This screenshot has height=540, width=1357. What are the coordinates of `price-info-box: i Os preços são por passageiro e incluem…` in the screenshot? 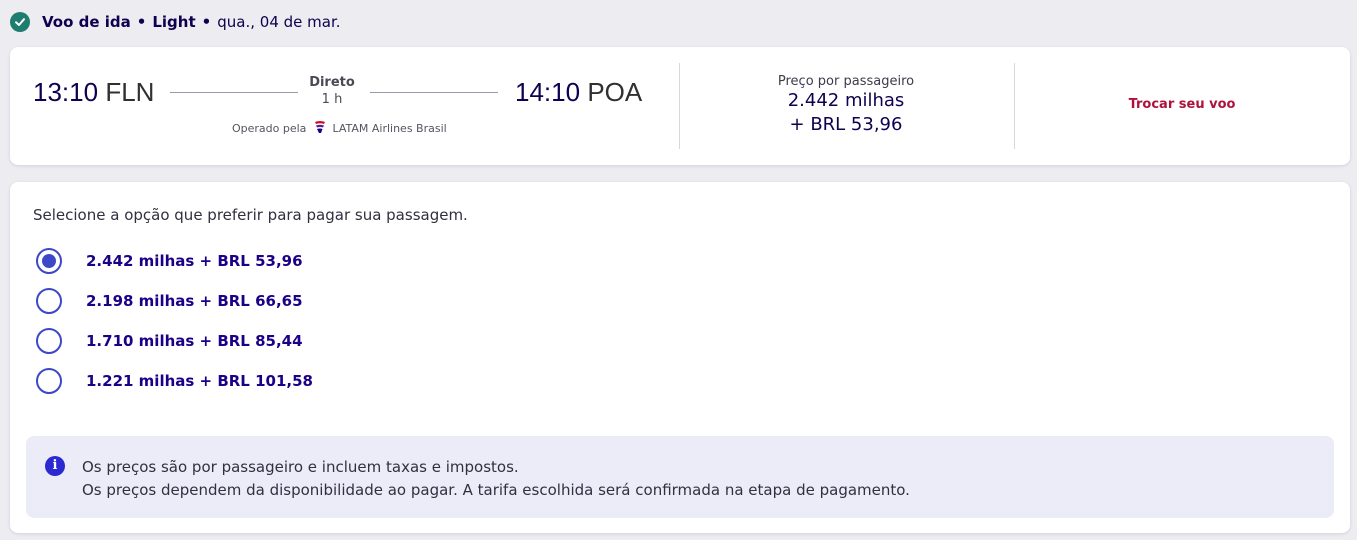 It's located at (680, 477).